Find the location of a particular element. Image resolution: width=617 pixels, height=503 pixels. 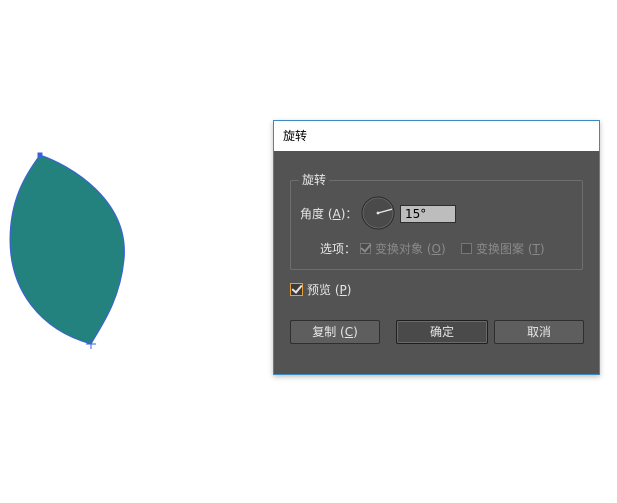

ok-button: 确定 is located at coordinates (442, 332).